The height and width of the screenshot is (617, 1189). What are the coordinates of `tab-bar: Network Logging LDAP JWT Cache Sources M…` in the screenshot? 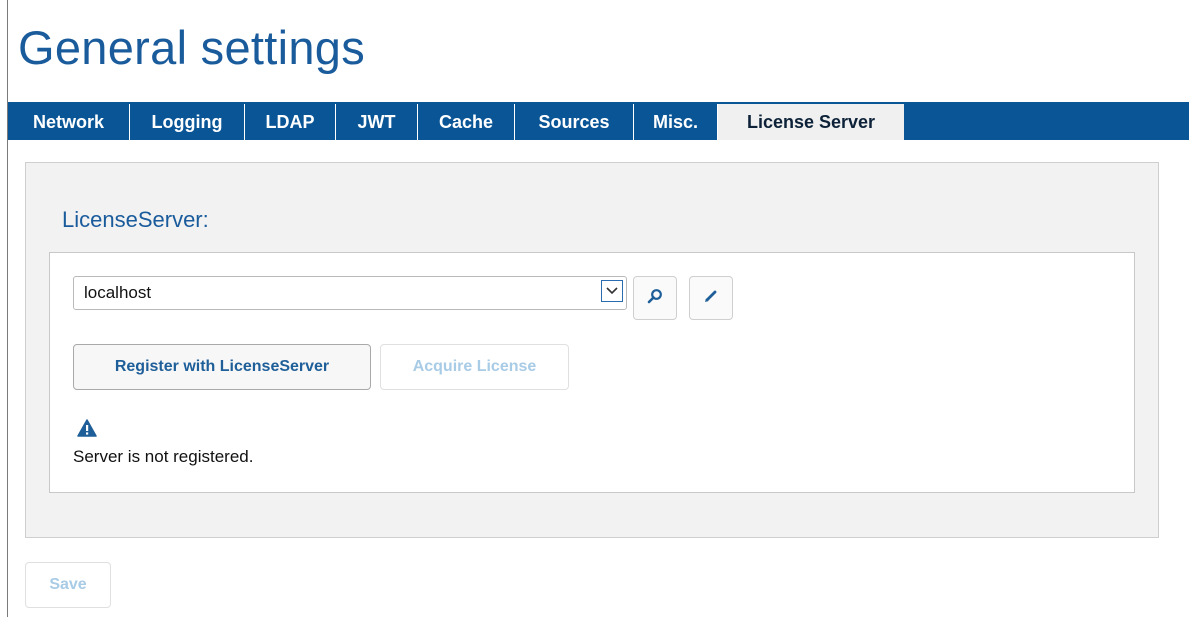 It's located at (598, 121).